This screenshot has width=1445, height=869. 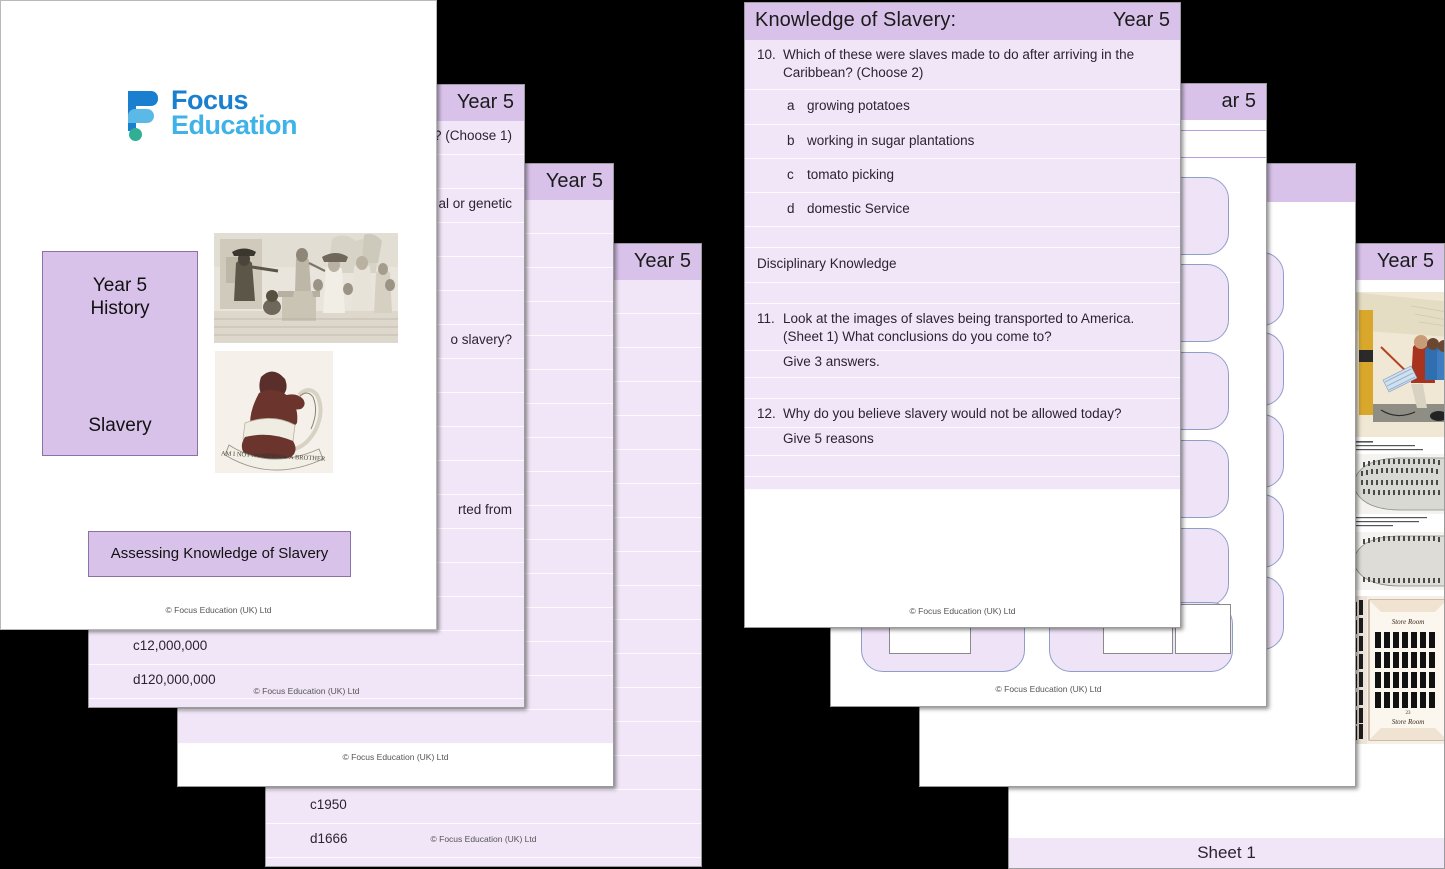 What do you see at coordinates (851, 174) in the screenshot?
I see `option-text: tomato picking` at bounding box center [851, 174].